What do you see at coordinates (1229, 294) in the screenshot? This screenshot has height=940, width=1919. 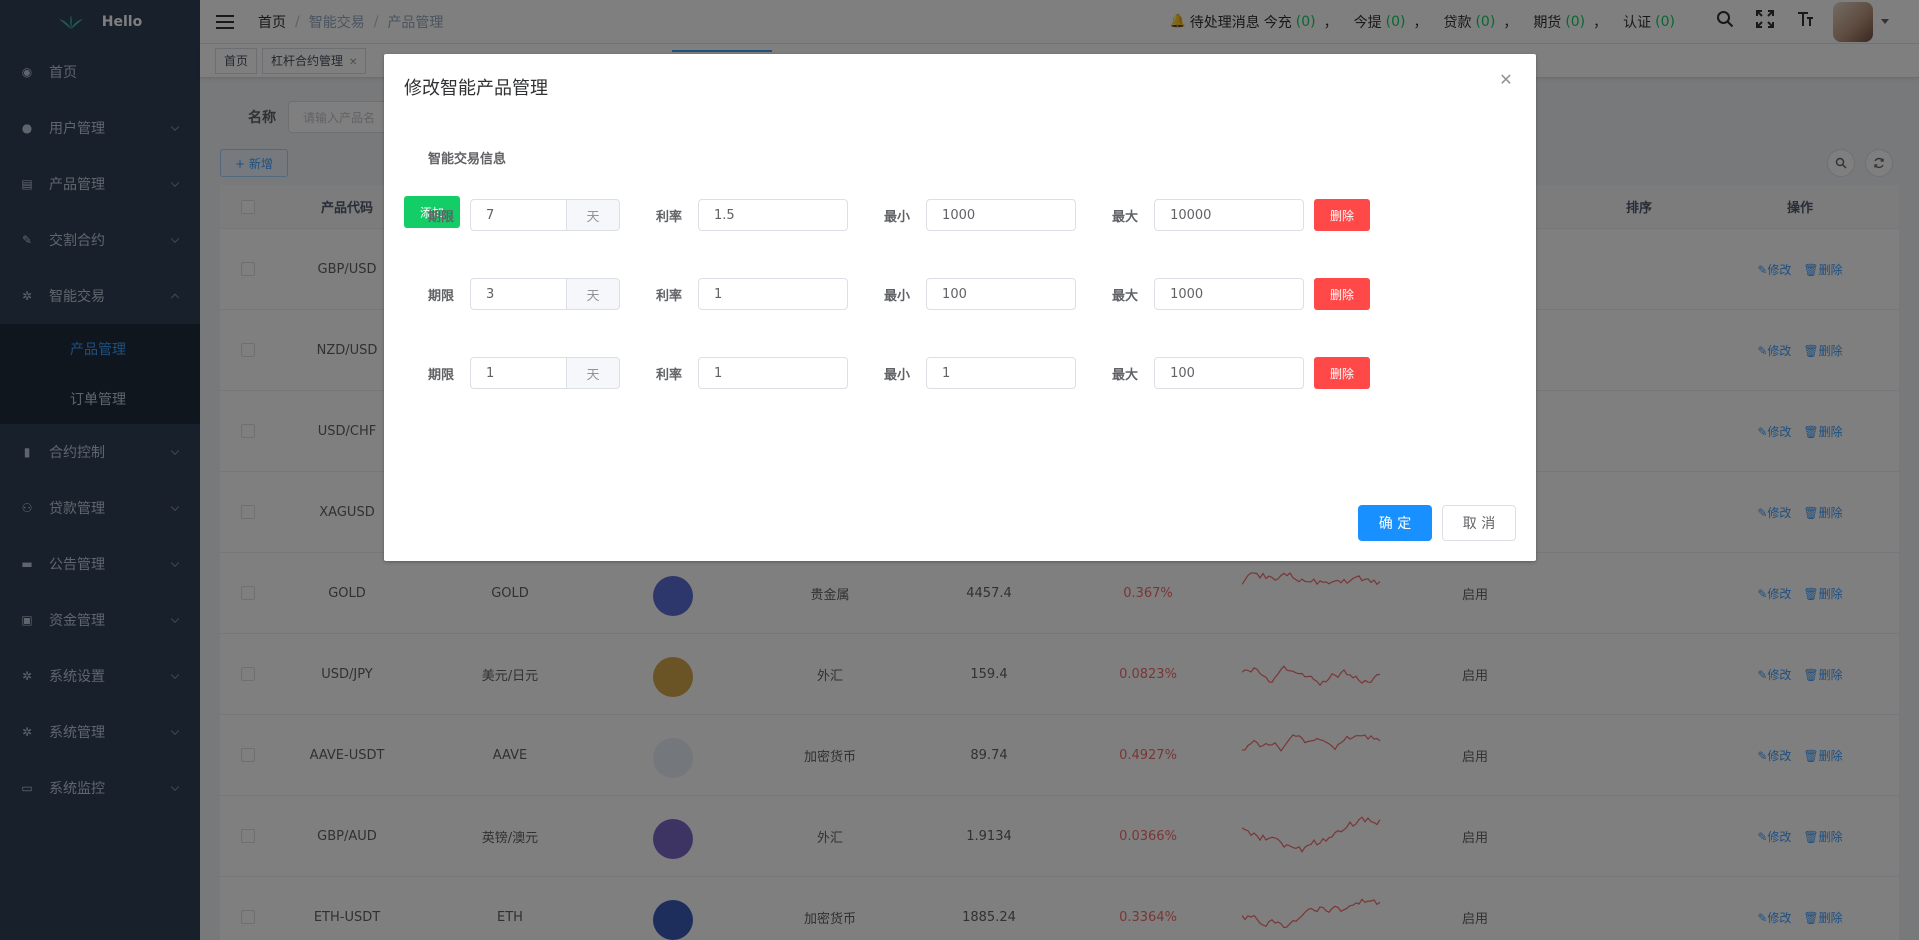 I see `max-input: 1000` at bounding box center [1229, 294].